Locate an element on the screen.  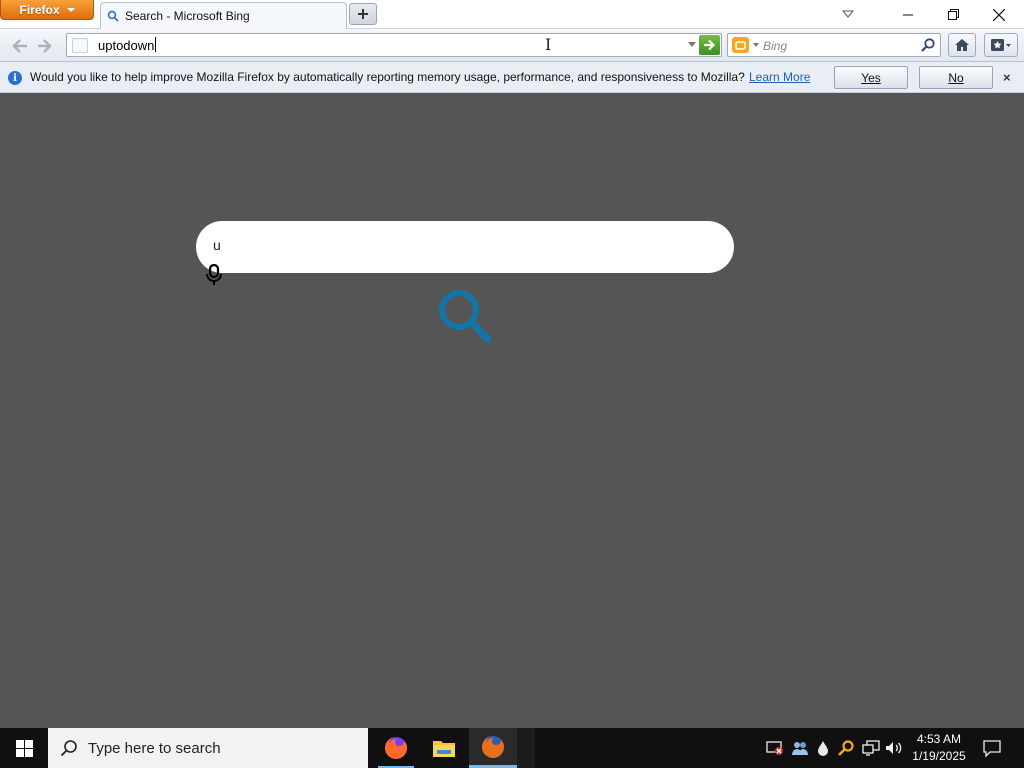
ibeam-cursor-icon: I is located at coordinates (548, 44).